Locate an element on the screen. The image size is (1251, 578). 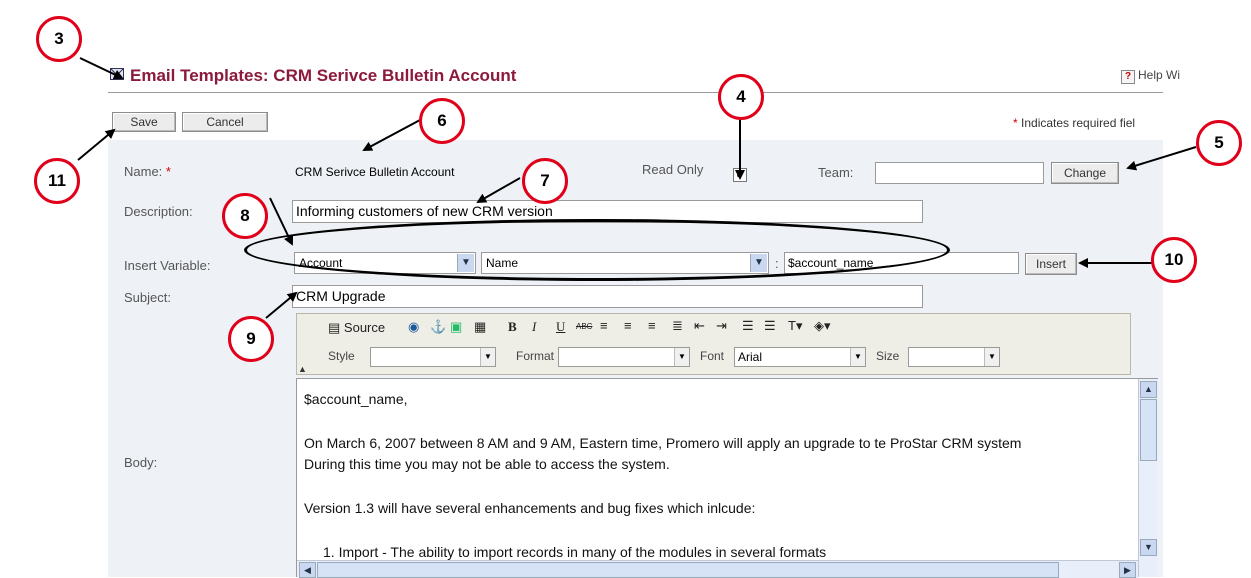
callout-6: 6 is located at coordinates (442, 121).